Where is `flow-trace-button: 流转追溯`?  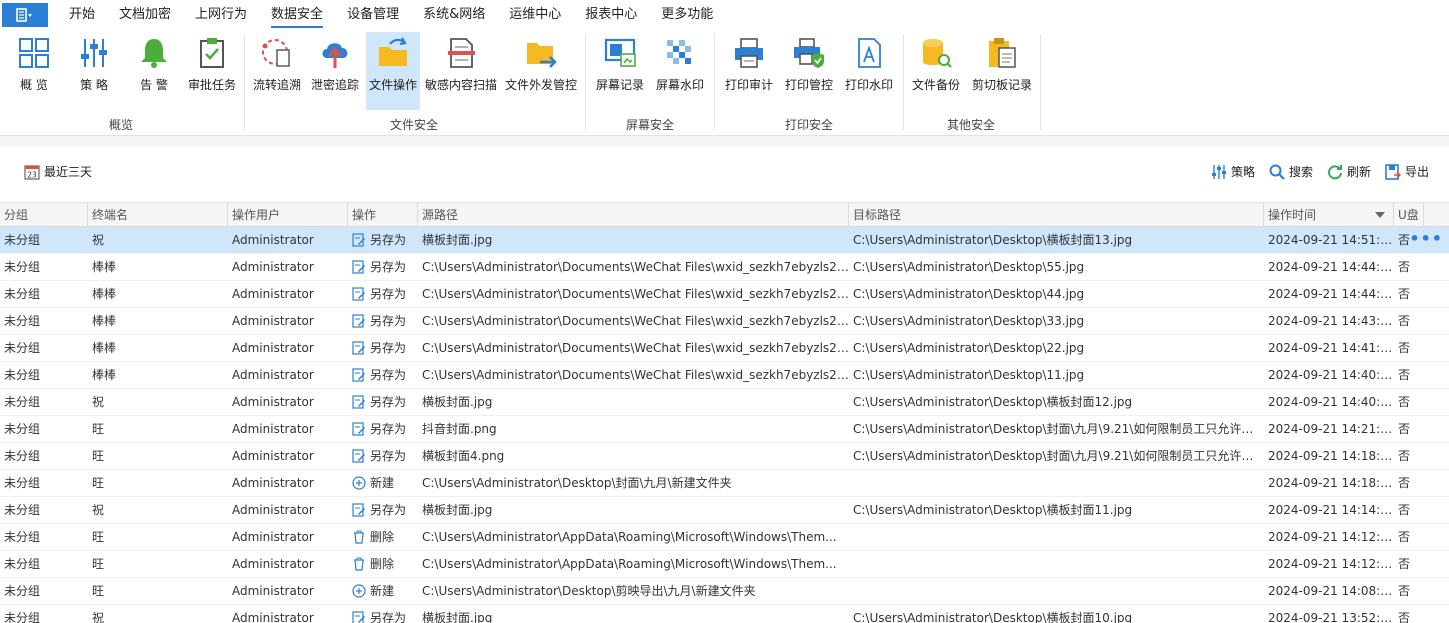
flow-trace-button: 流转追溯 is located at coordinates (277, 71).